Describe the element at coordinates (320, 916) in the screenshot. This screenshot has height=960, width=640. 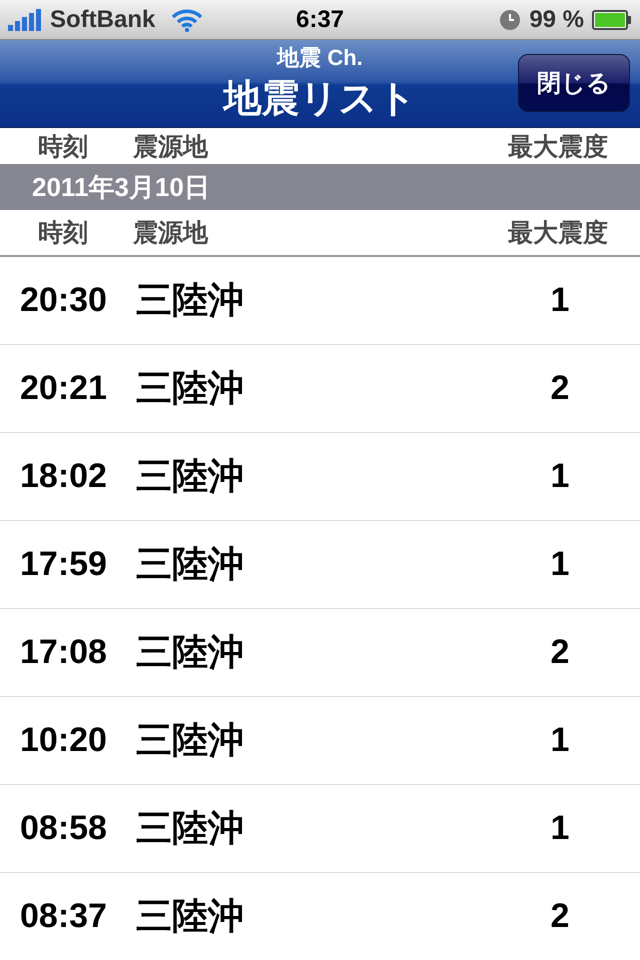
I see `quake-row: 08:37 三陸沖 2` at that location.